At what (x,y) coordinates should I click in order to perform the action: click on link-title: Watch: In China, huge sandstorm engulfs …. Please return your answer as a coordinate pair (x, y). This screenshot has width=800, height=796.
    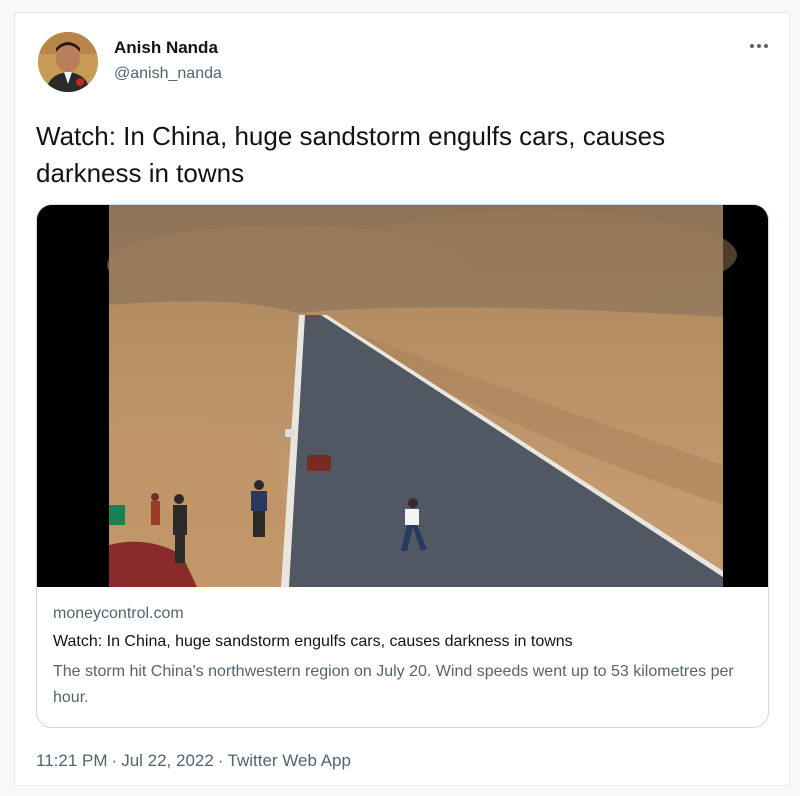
    Looking at the image, I should click on (313, 641).